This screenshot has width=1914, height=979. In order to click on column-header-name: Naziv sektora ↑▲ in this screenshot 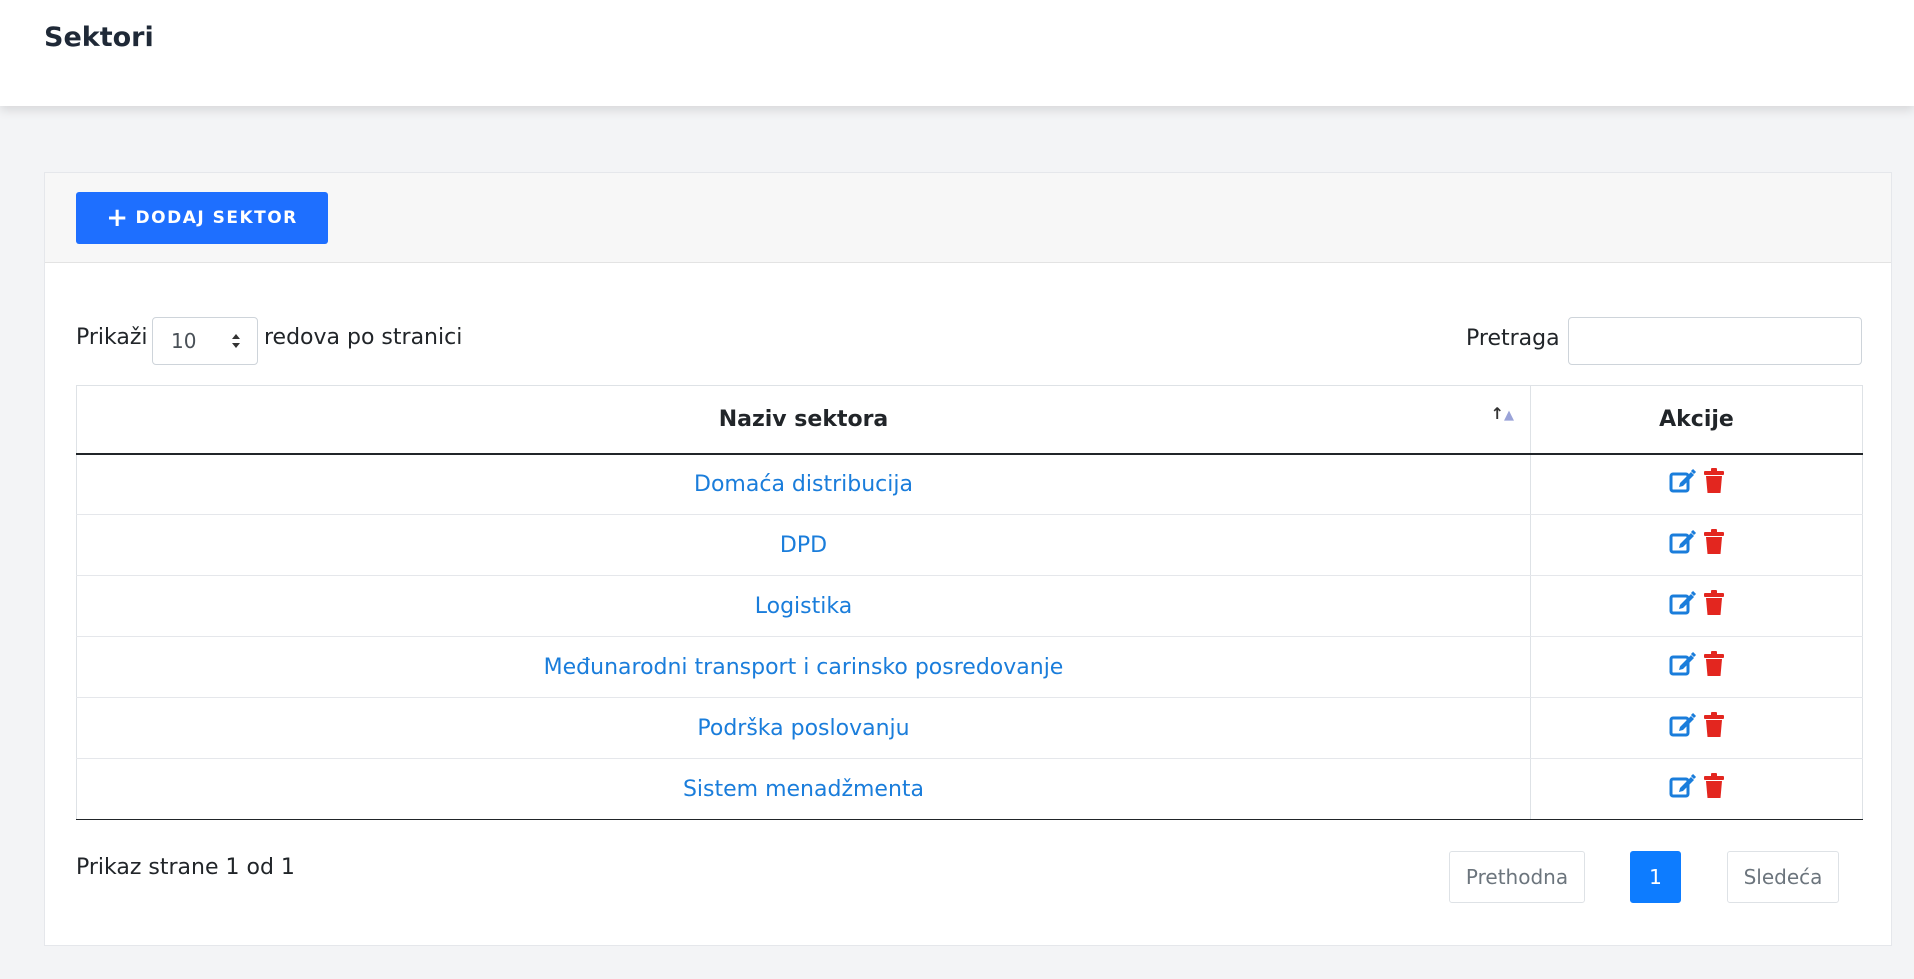, I will do `click(803, 420)`.